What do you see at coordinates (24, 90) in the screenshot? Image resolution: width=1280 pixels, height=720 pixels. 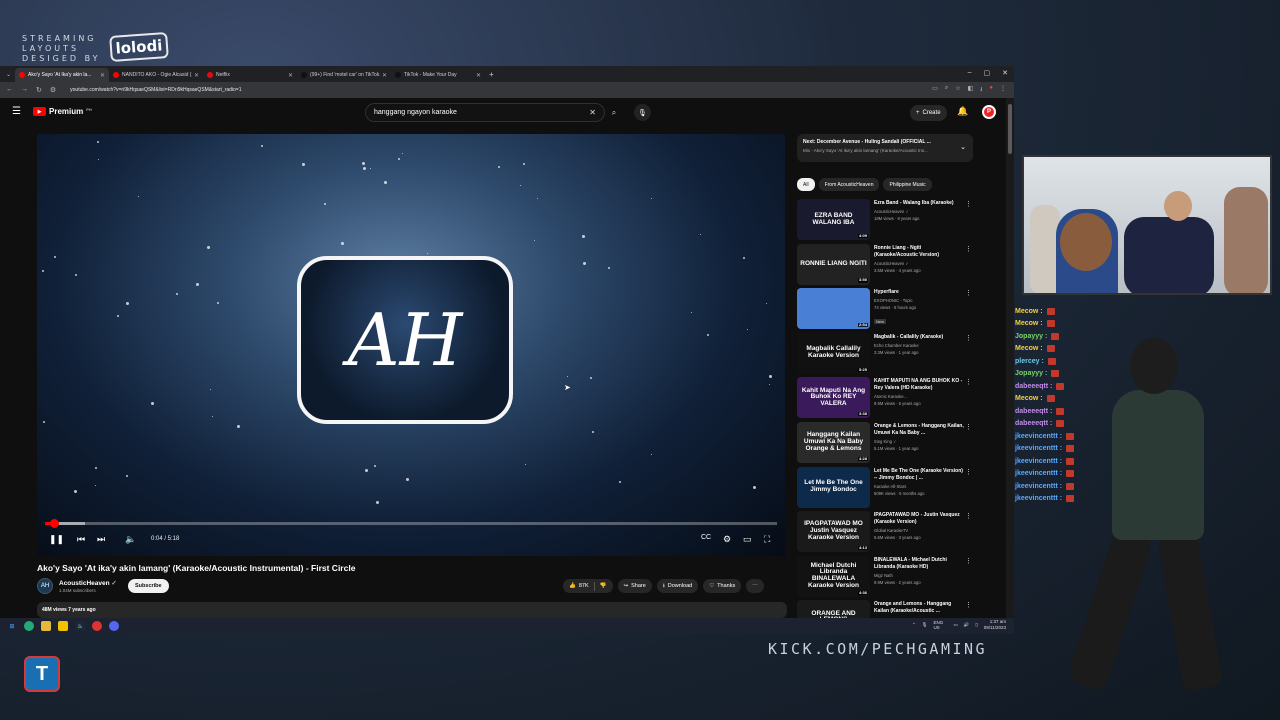 I see `forward-icon: →` at bounding box center [24, 90].